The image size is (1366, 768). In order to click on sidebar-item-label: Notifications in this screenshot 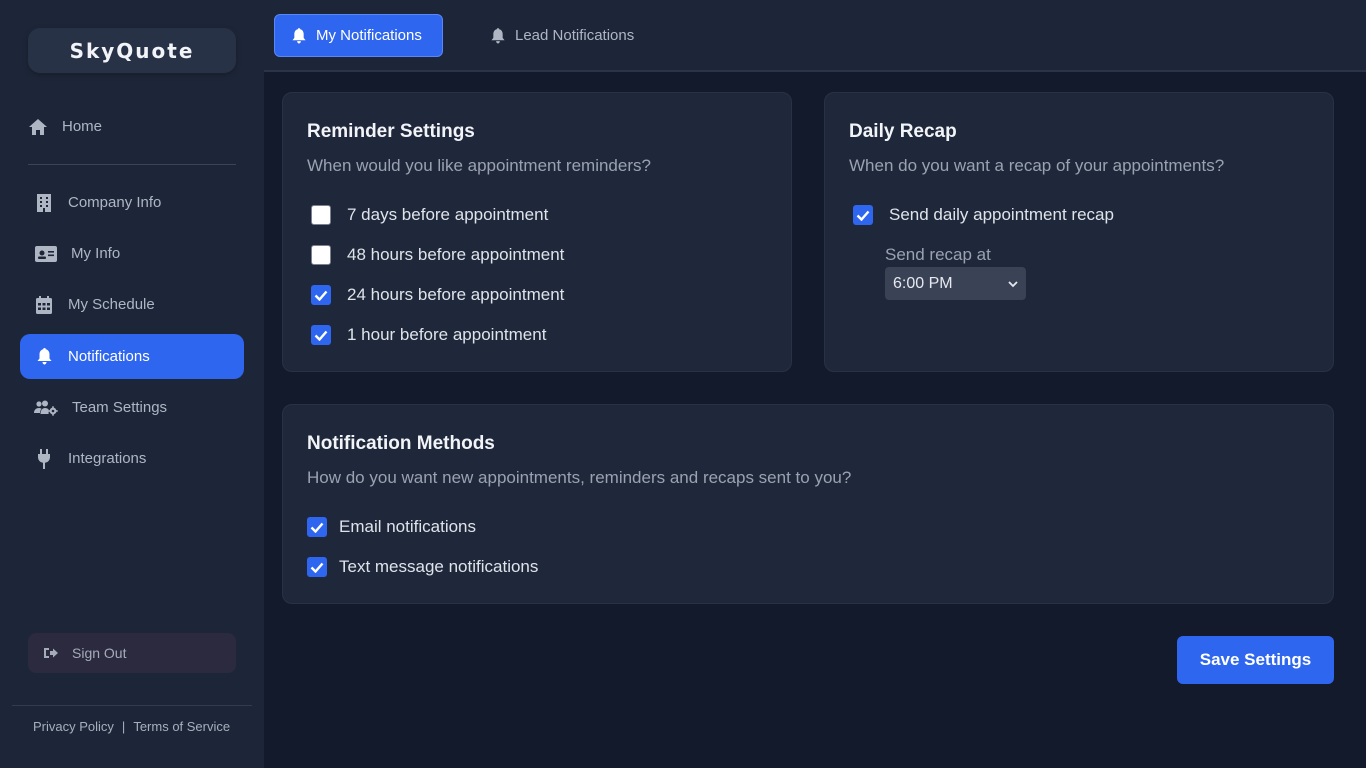, I will do `click(109, 356)`.